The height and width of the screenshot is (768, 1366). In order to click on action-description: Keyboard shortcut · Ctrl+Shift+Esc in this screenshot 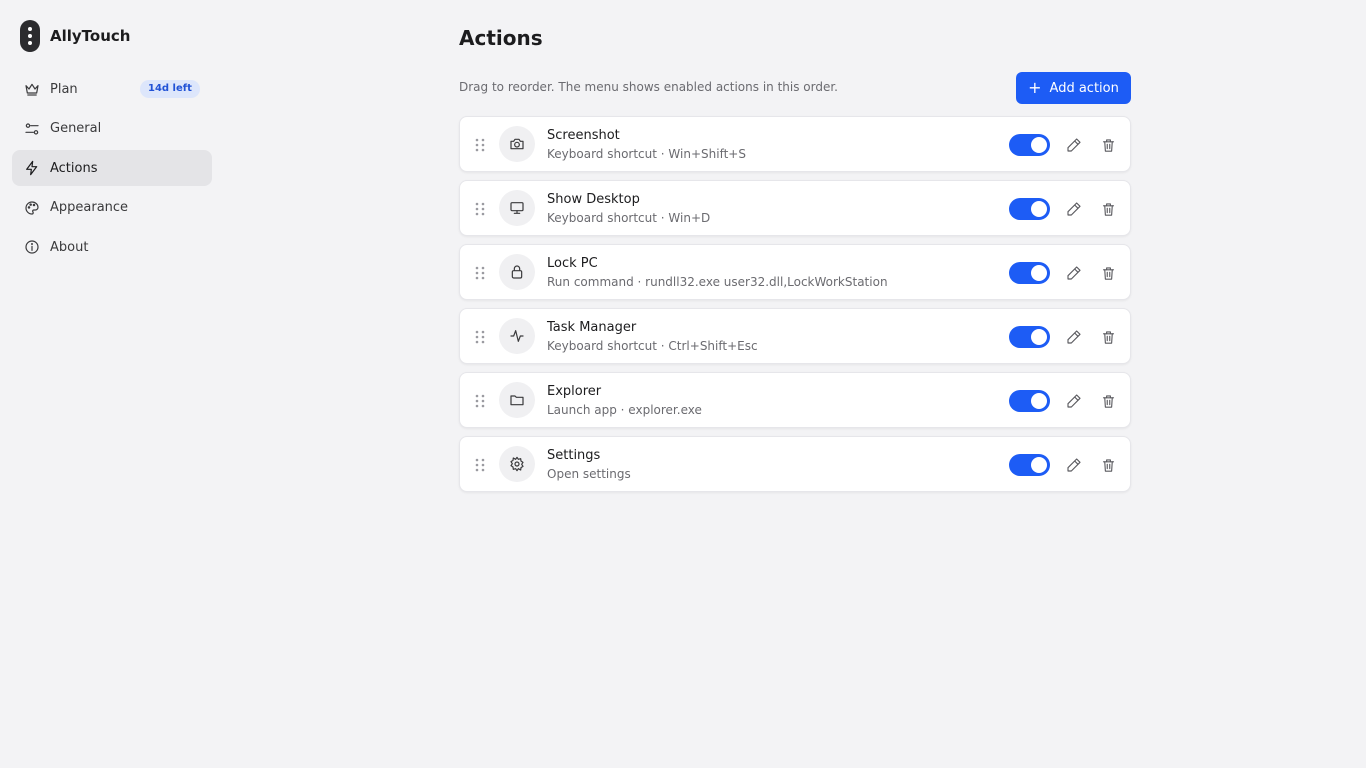, I will do `click(652, 346)`.